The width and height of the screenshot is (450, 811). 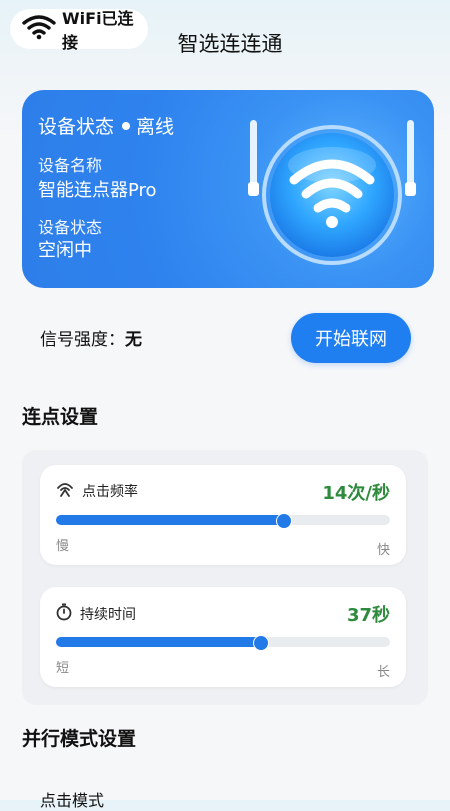 What do you see at coordinates (70, 227) in the screenshot?
I see `device-state-label: 设备状态` at bounding box center [70, 227].